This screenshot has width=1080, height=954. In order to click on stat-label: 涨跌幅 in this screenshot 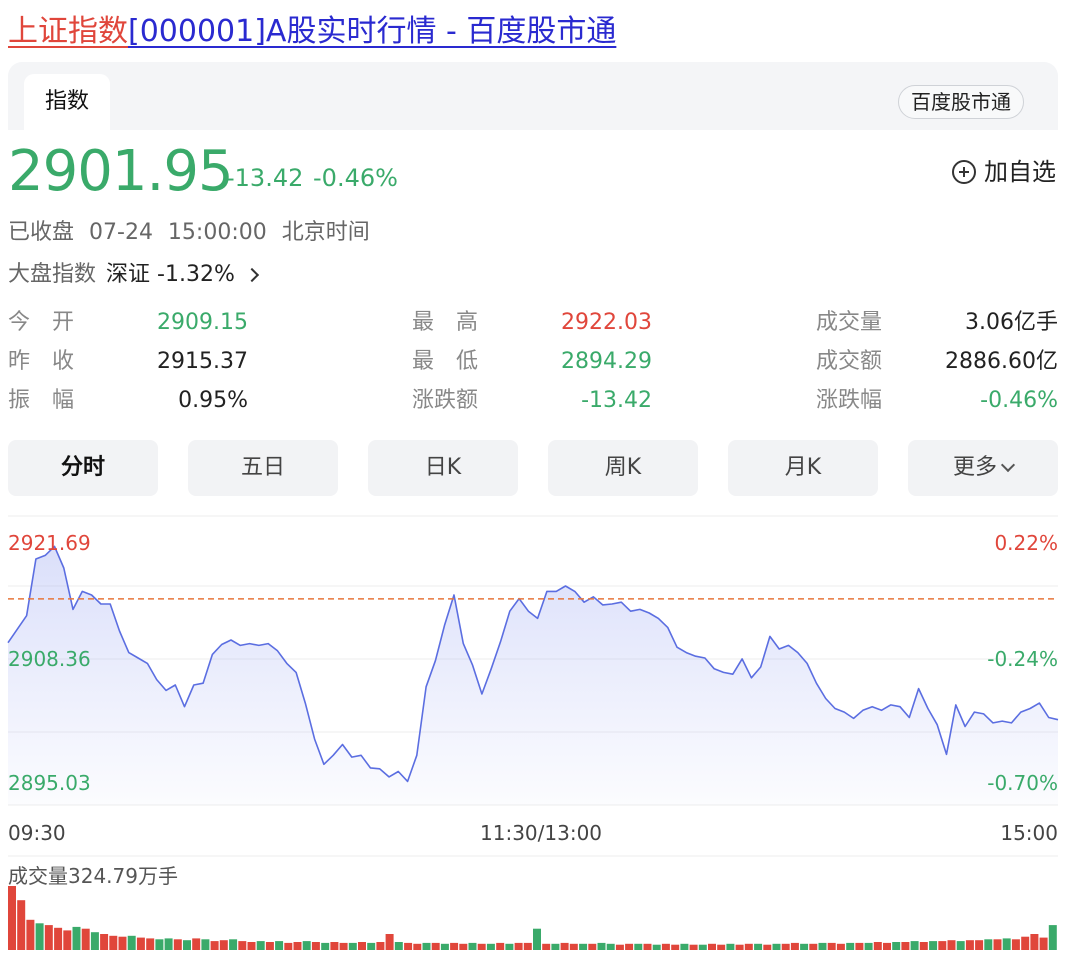, I will do `click(849, 401)`.